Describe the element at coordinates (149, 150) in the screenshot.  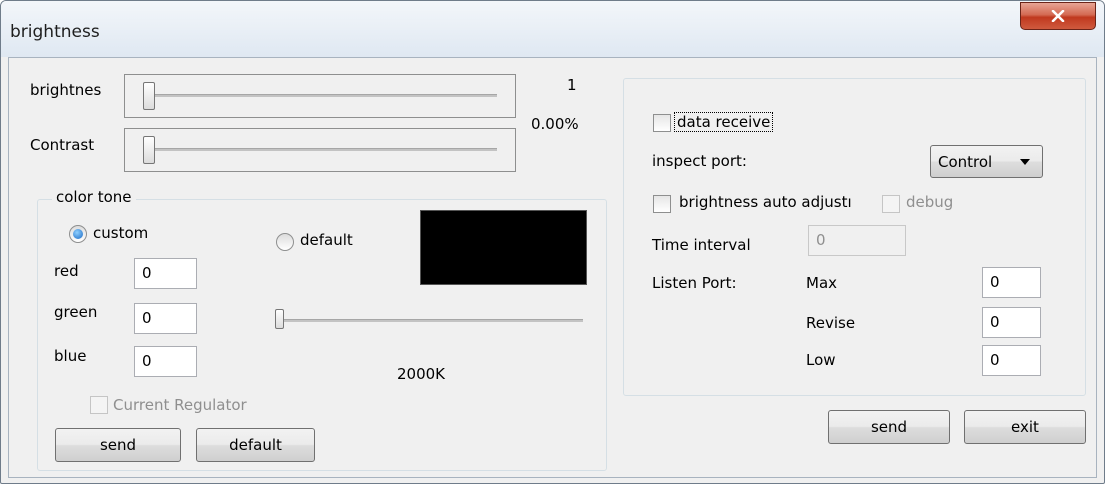
I see `contrast-slider-thumb` at that location.